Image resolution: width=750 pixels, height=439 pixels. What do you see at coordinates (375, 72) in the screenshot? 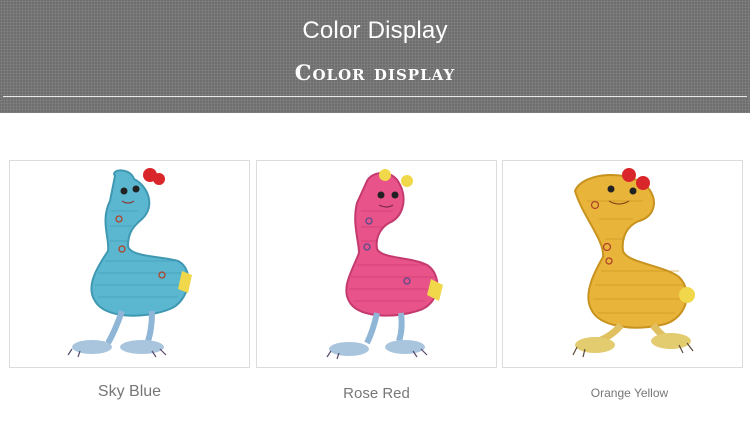
I see `page-subtitle: Color display` at bounding box center [375, 72].